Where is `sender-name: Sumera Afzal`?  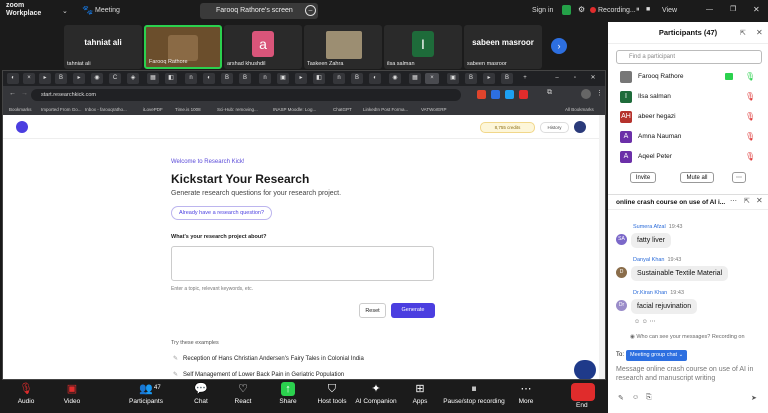
sender-name: Sumera Afzal is located at coordinates (649, 227).